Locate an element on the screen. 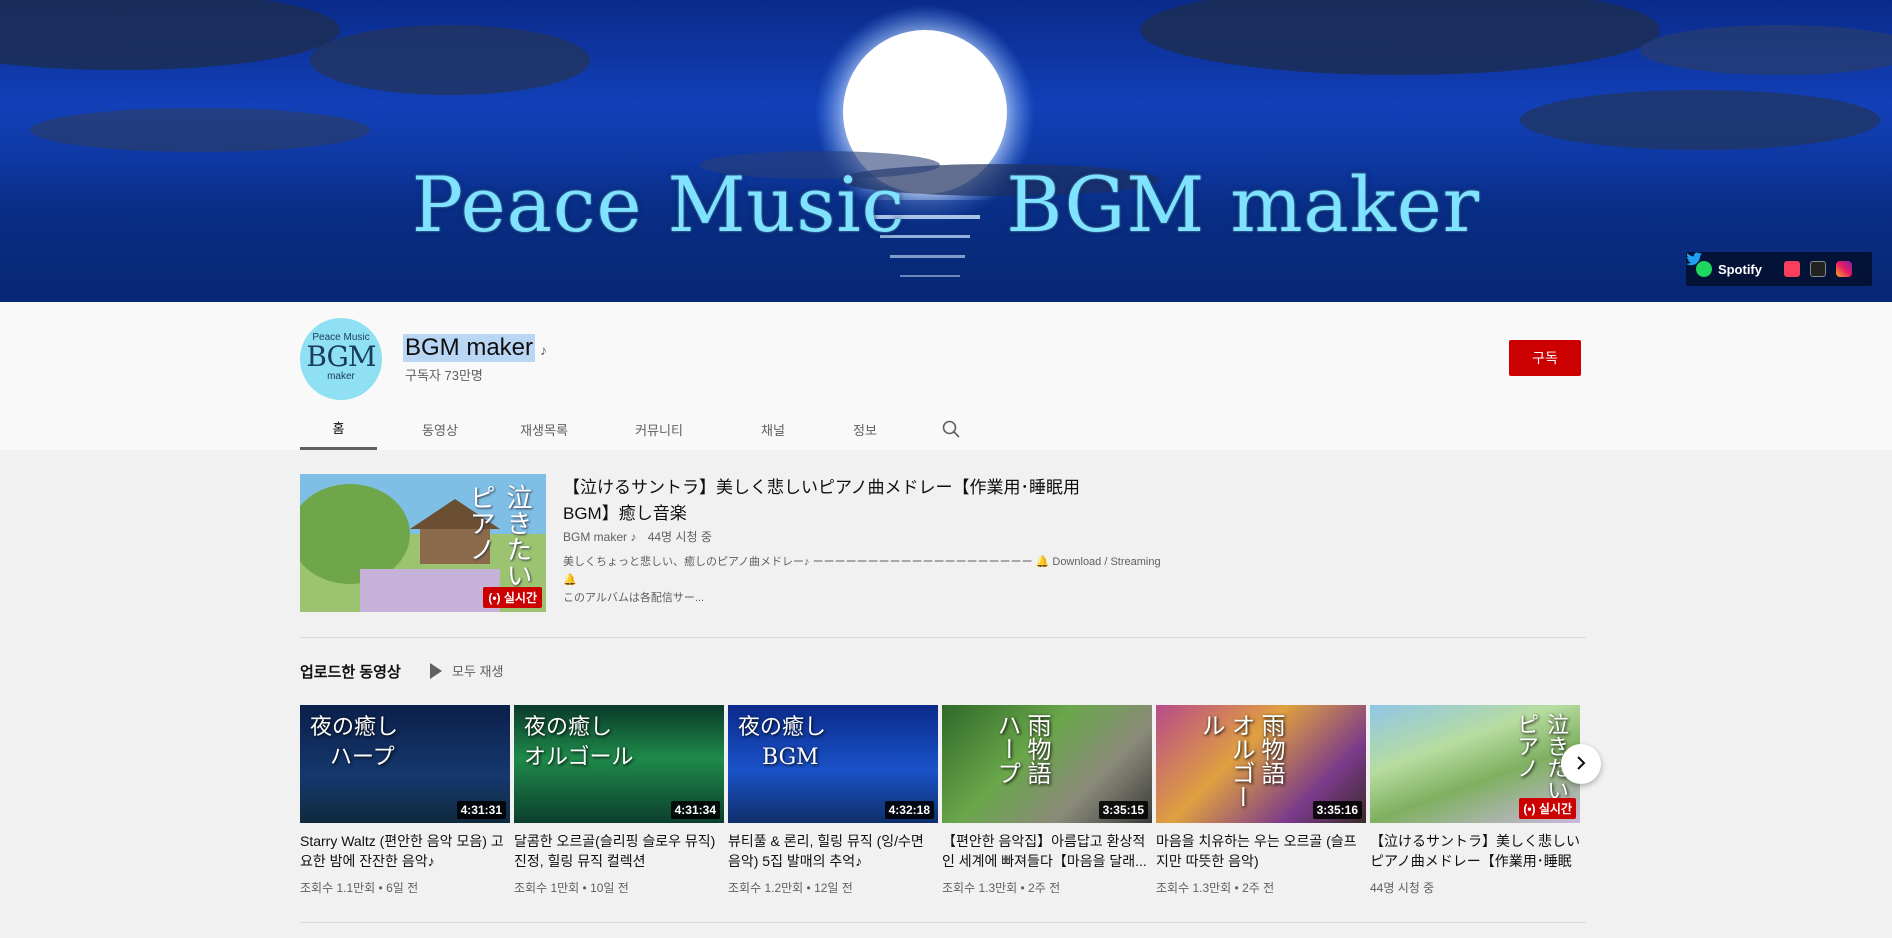  thumb-text: 夜の癒し BGM is located at coordinates (782, 742).